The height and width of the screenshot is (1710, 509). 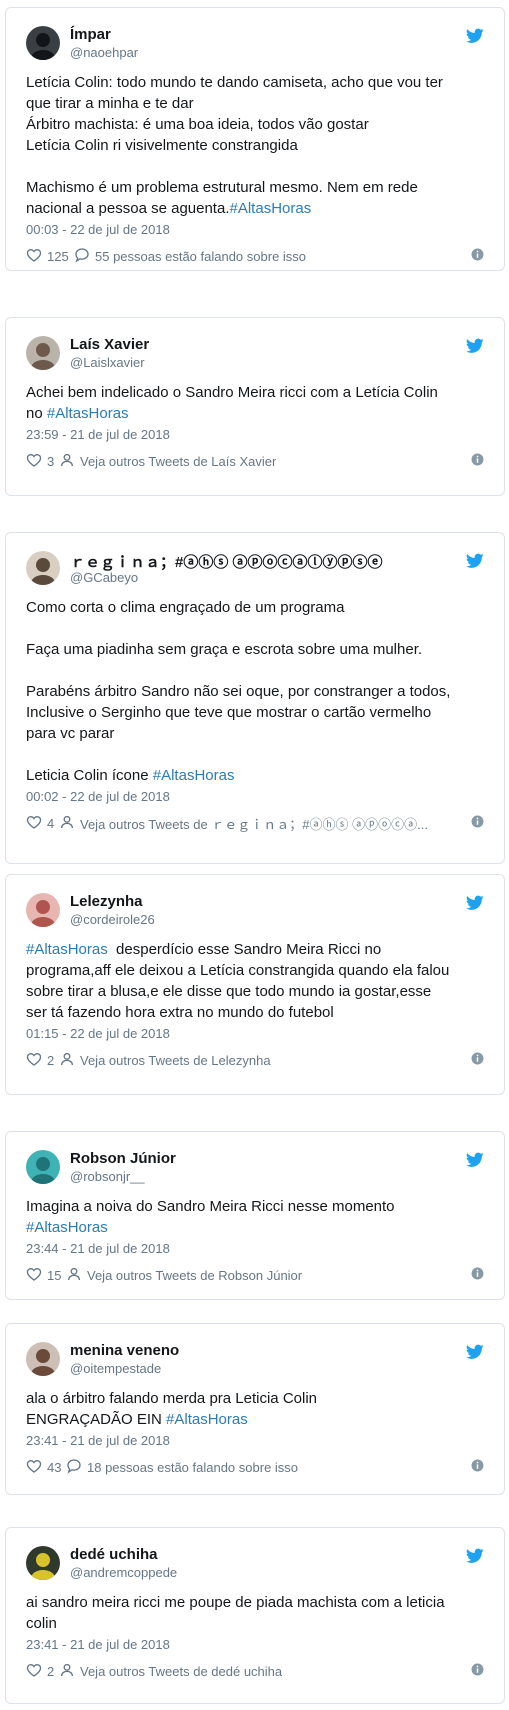 What do you see at coordinates (104, 577) in the screenshot?
I see `author-handle: @GCabeyo` at bounding box center [104, 577].